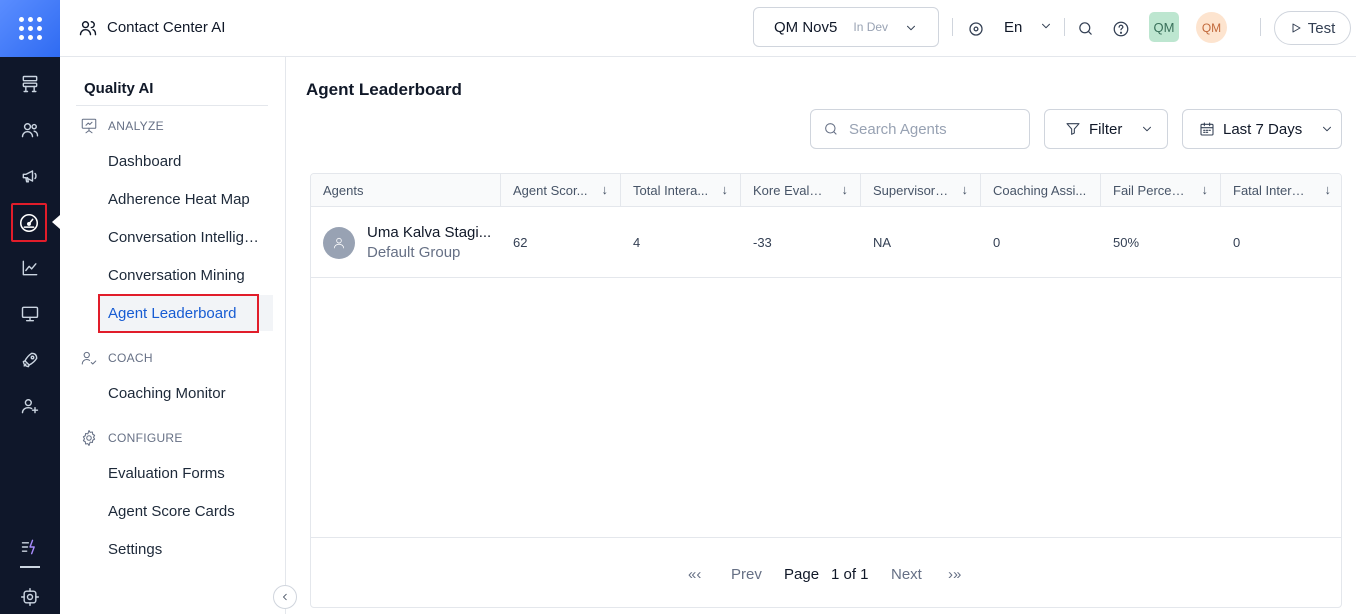  I want to click on column-header-fatal-interactions: Fatal Intera... ↓, so click(1281, 190).